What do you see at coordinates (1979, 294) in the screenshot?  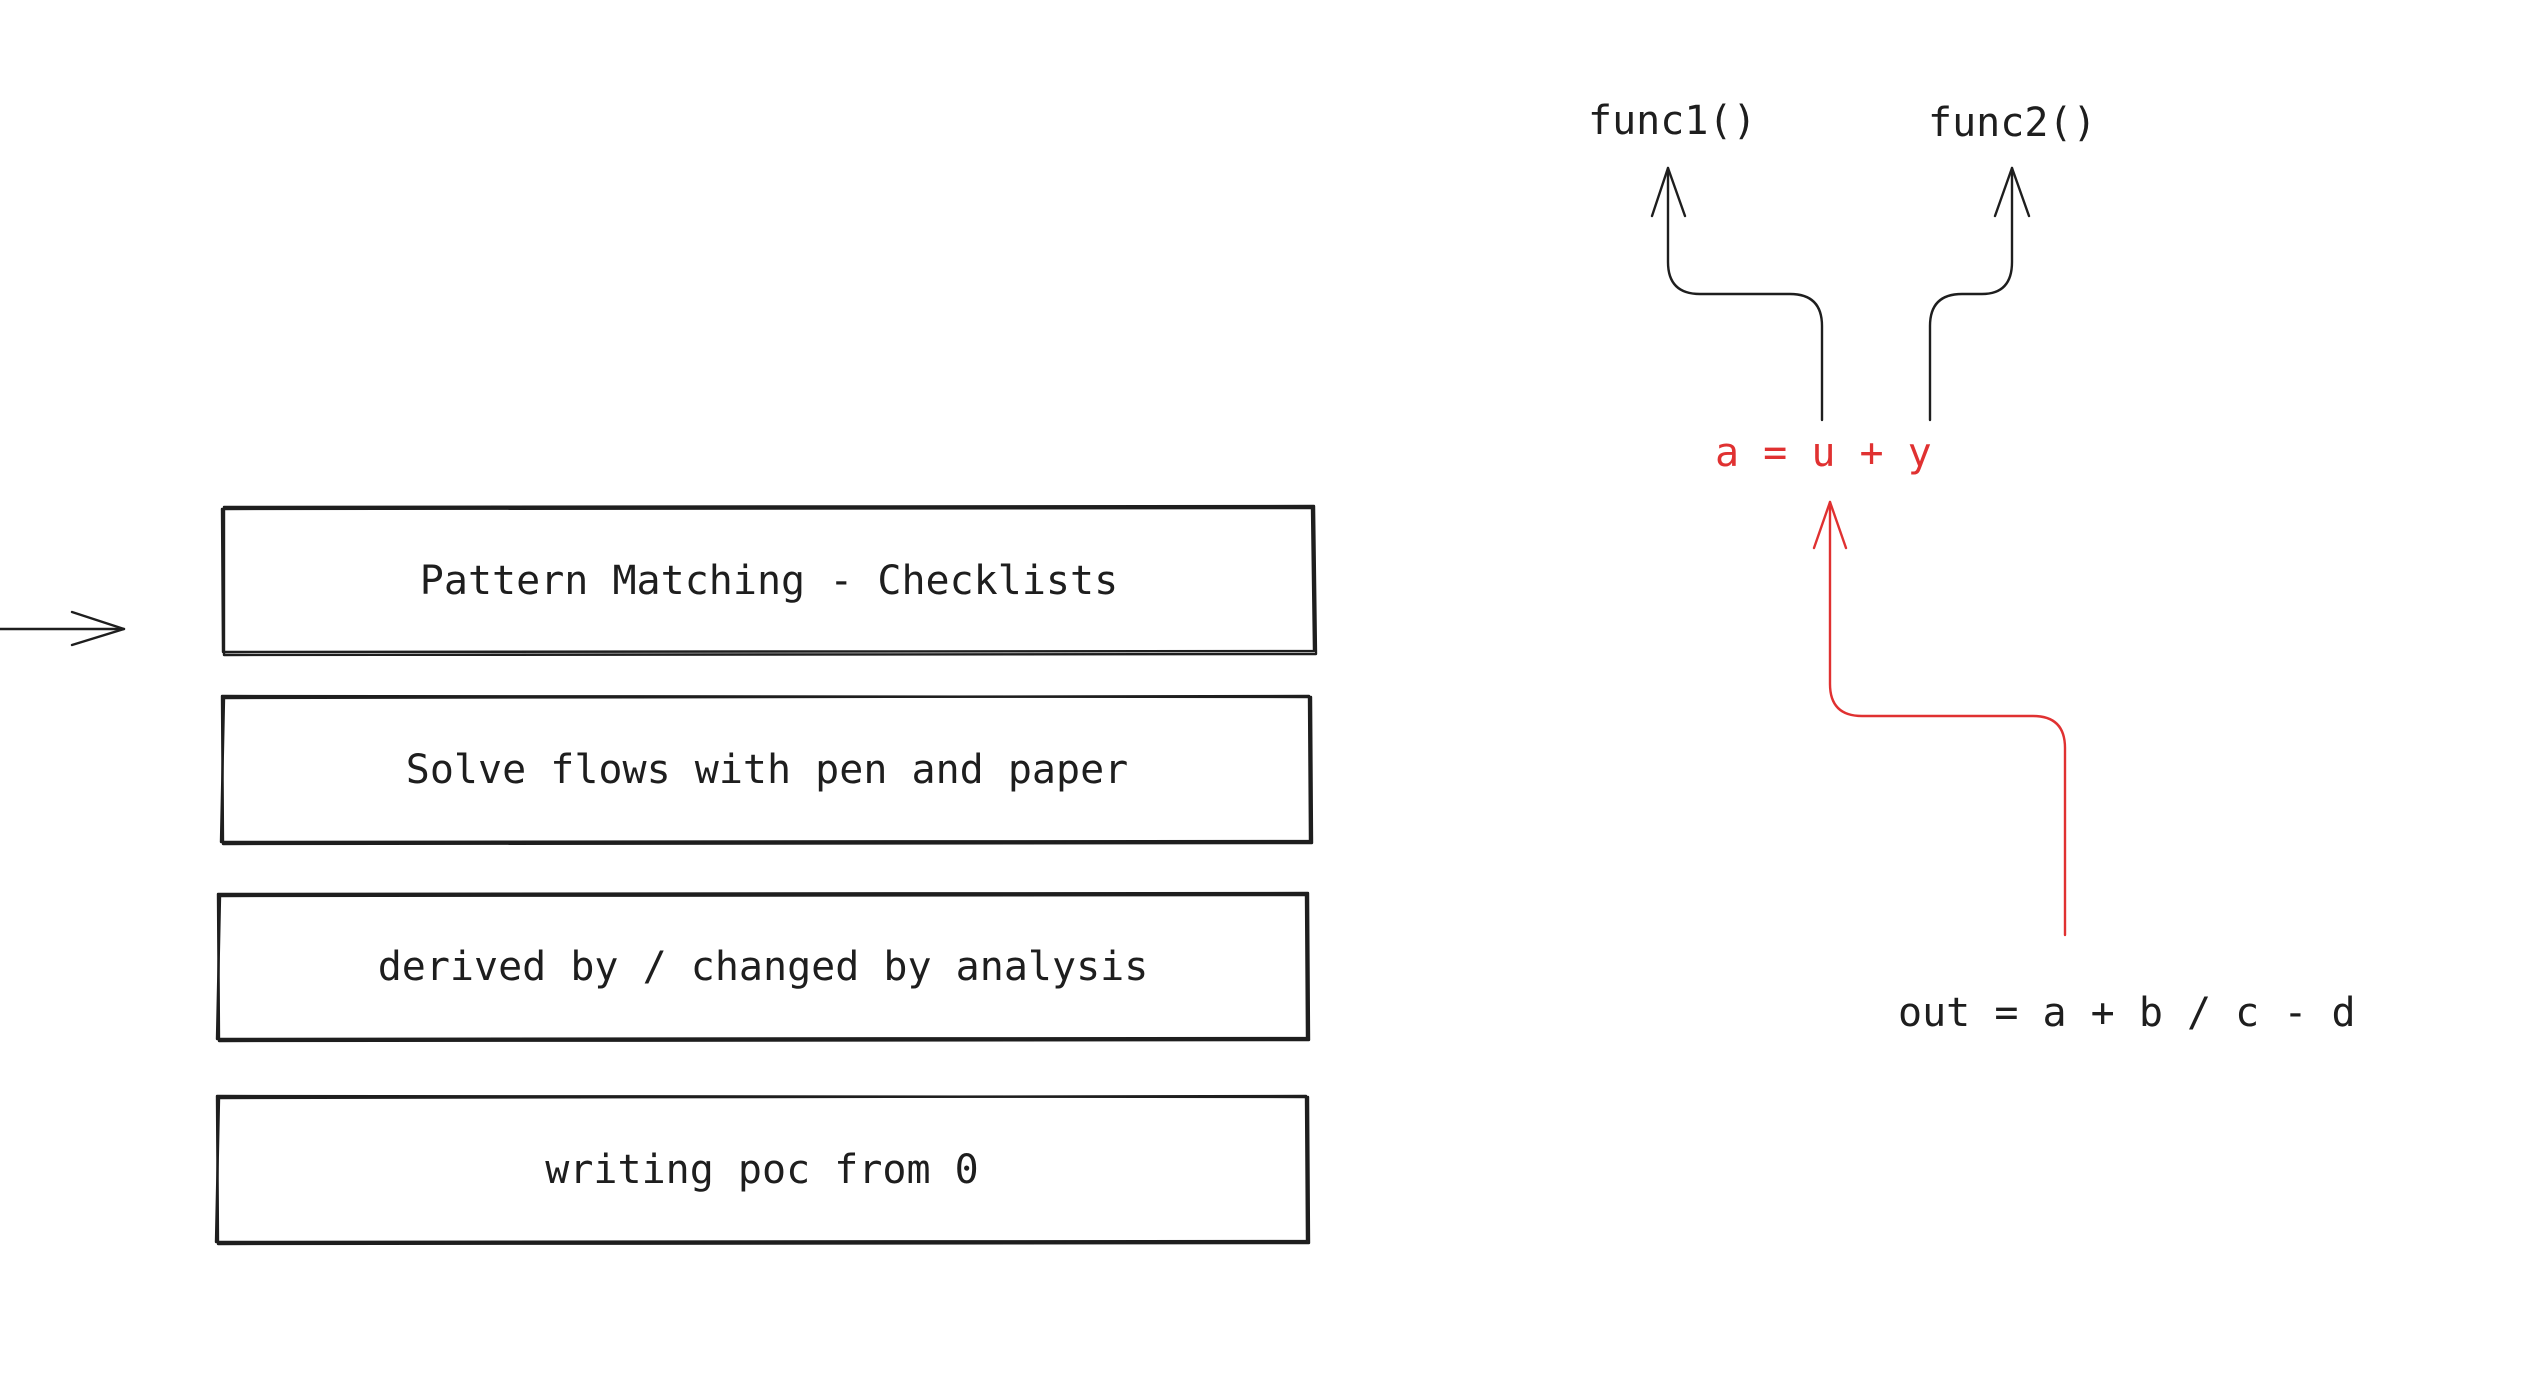 I see `arrow-to-func2` at bounding box center [1979, 294].